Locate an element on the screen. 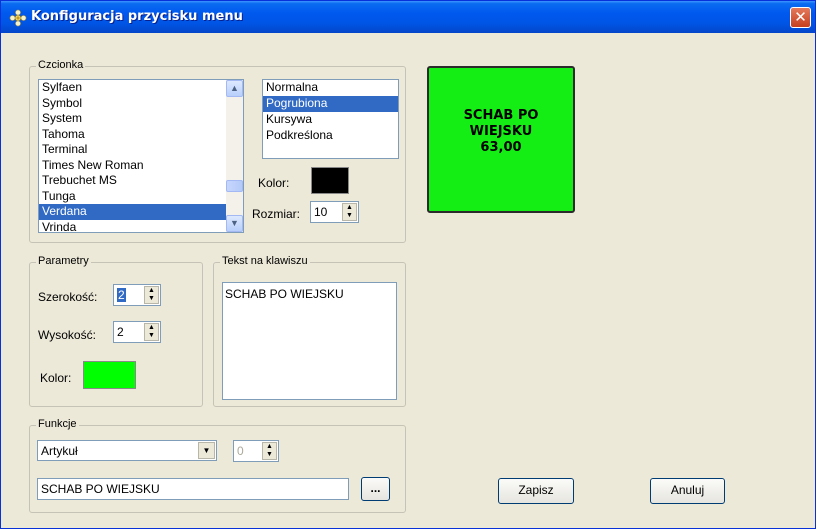  button-preview: SCHAB PO WIEJSKU 63,00 is located at coordinates (501, 139).